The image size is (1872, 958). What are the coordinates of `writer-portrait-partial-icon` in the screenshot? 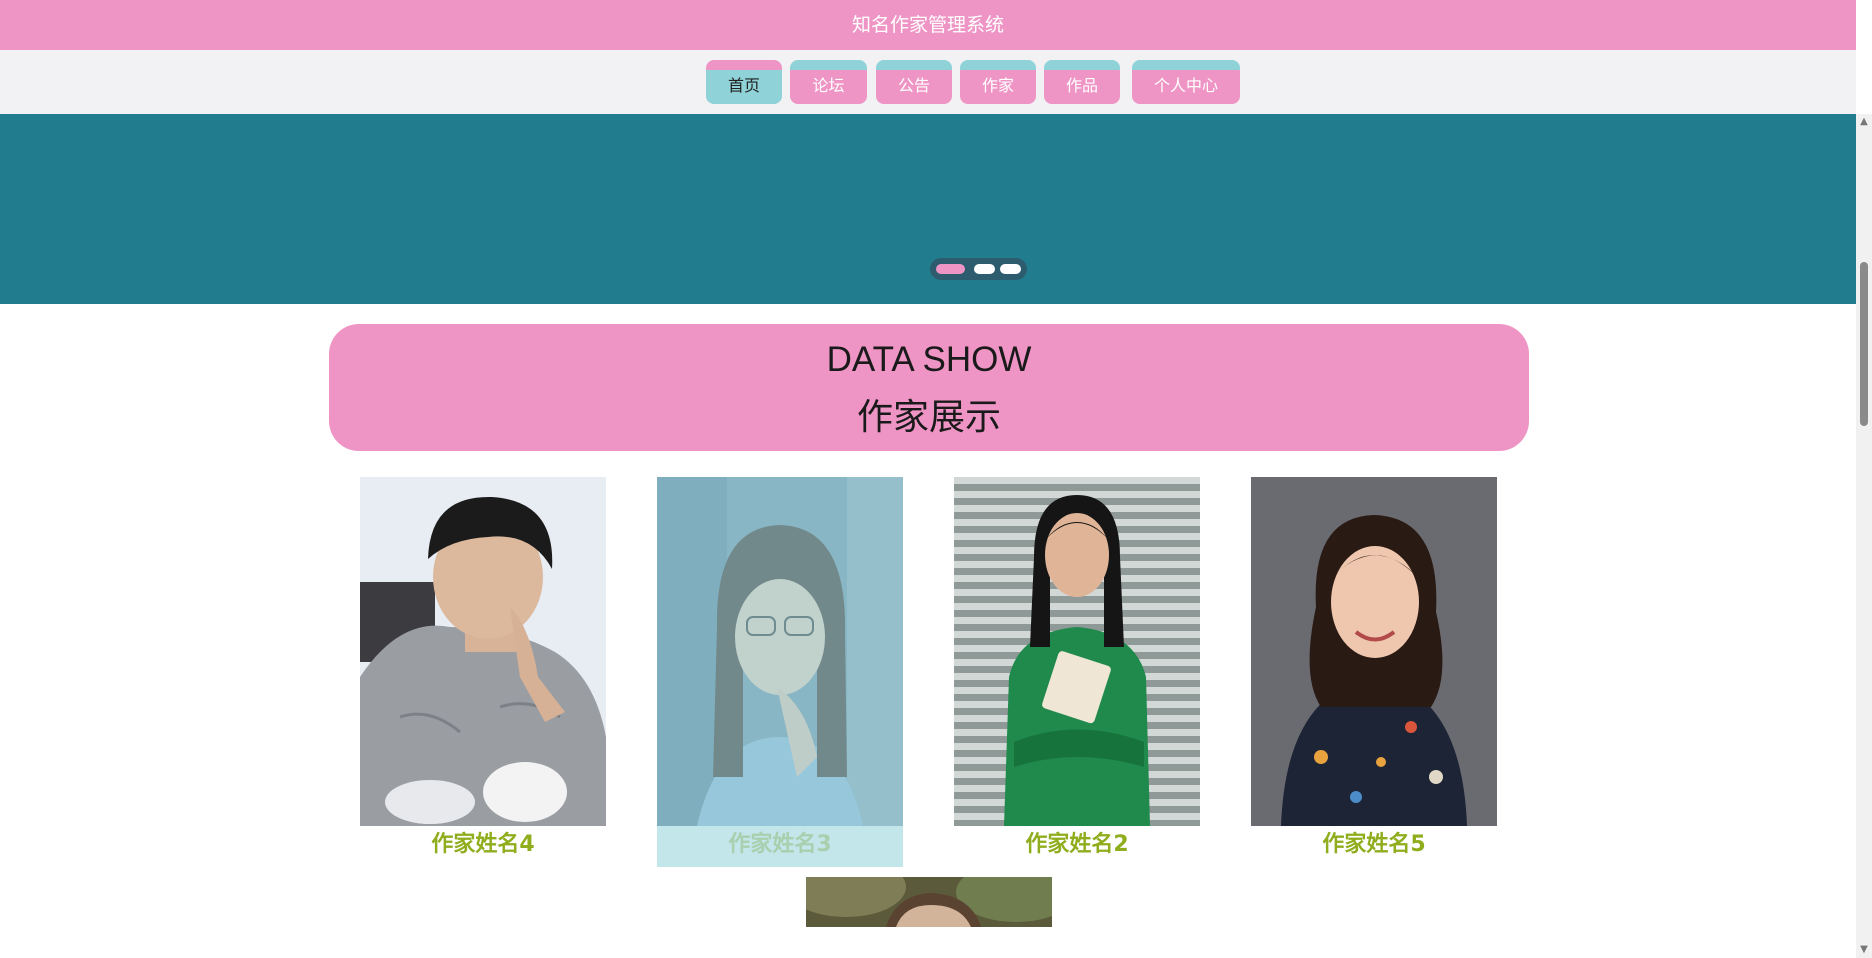 It's located at (929, 902).